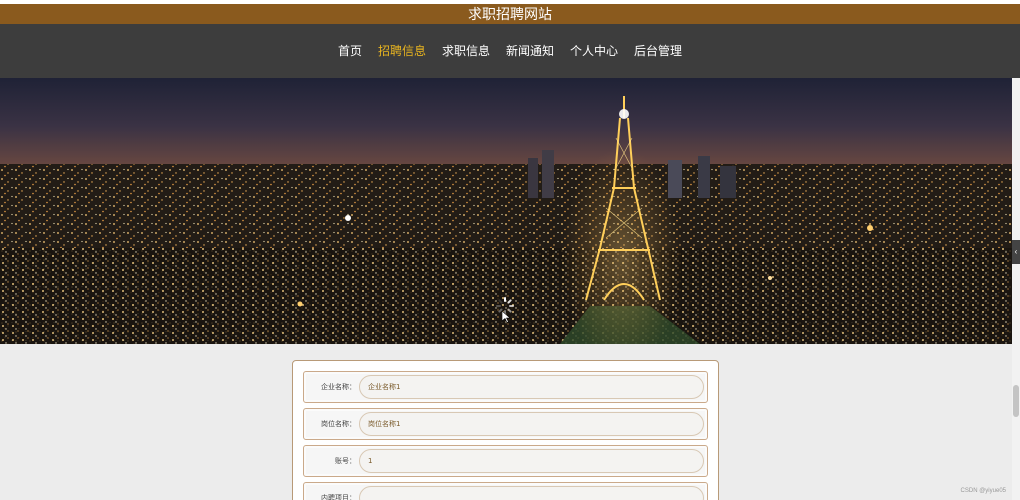  I want to click on form-row-project: 内聘项目：, so click(505, 491).